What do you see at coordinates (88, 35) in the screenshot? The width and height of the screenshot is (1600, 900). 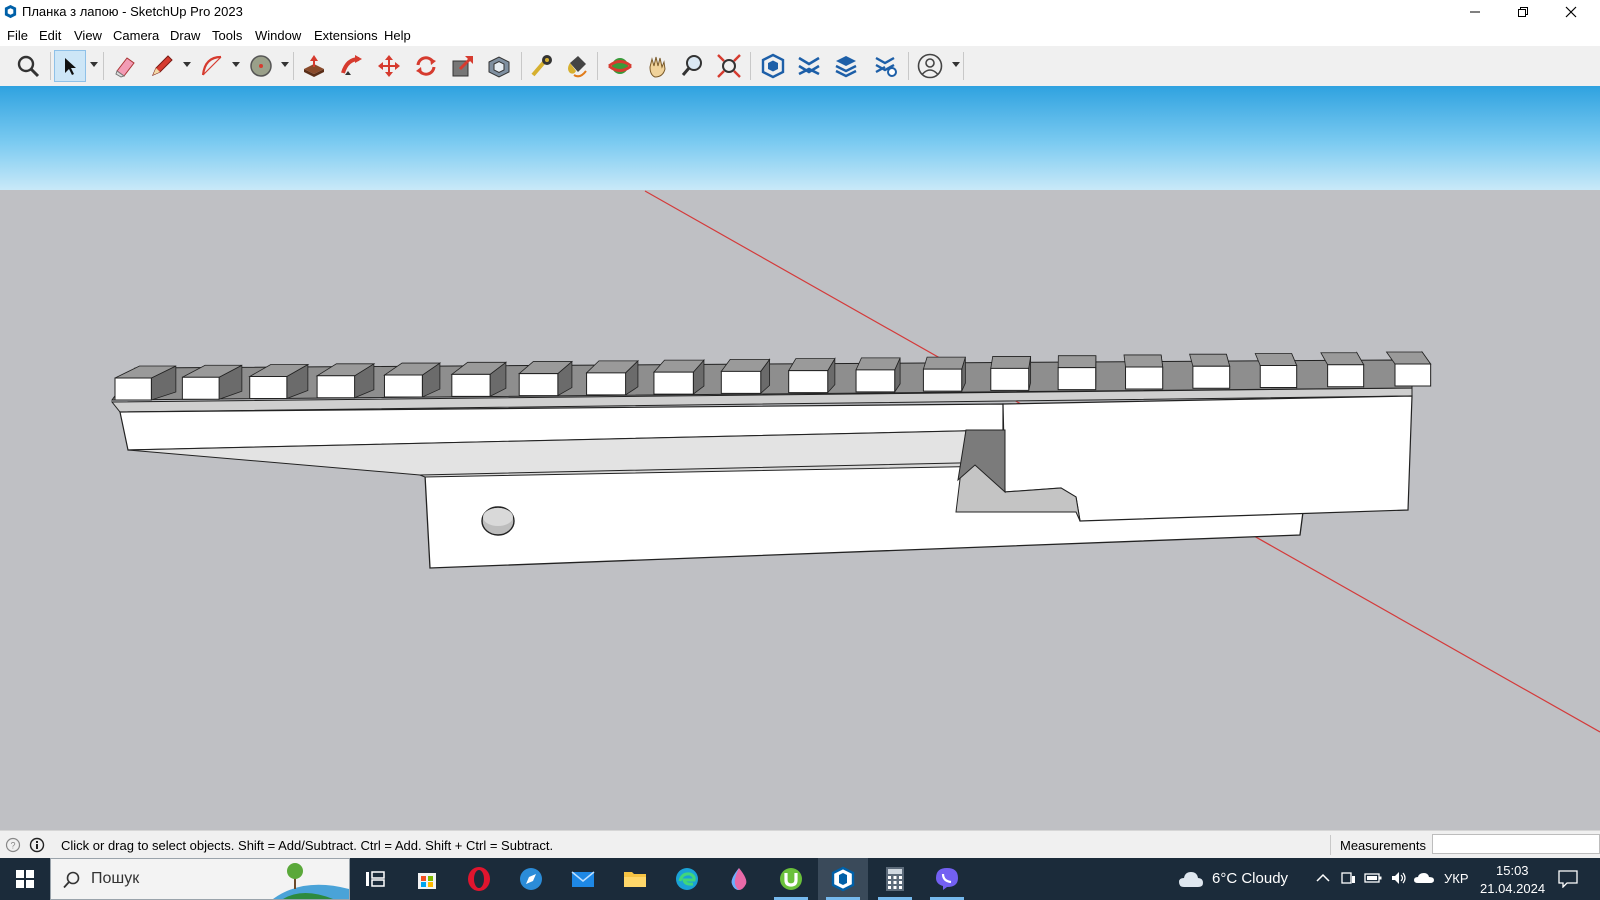 I see `menu-view: View` at bounding box center [88, 35].